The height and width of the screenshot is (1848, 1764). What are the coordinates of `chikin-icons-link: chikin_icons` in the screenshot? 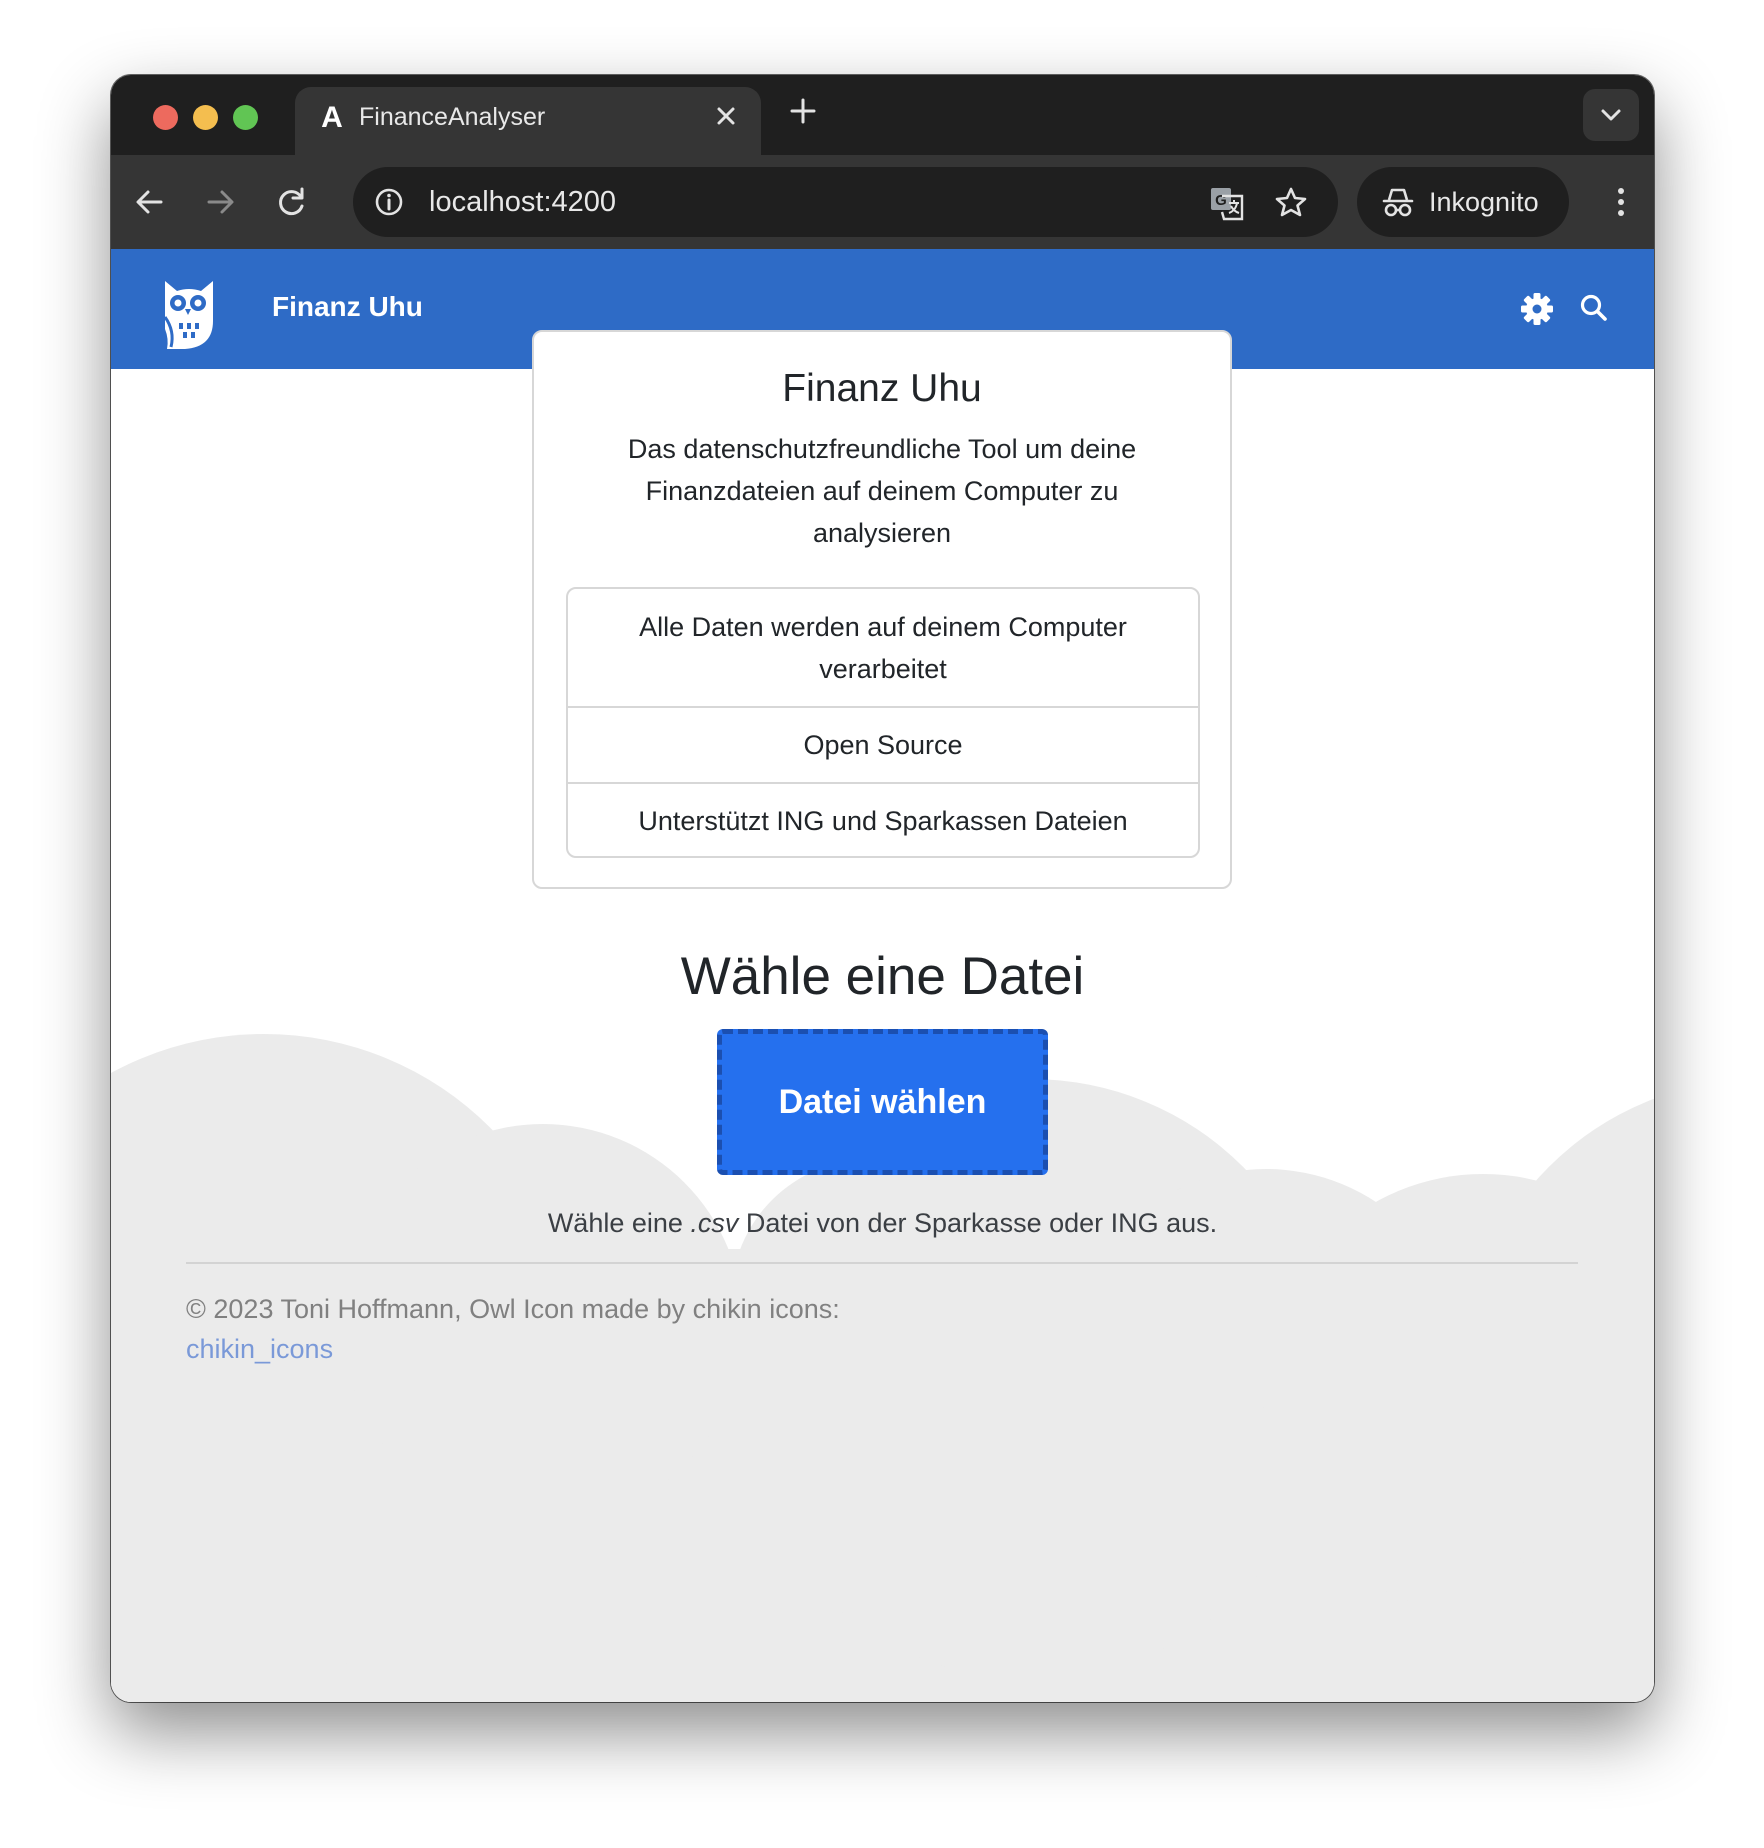 It's located at (259, 1349).